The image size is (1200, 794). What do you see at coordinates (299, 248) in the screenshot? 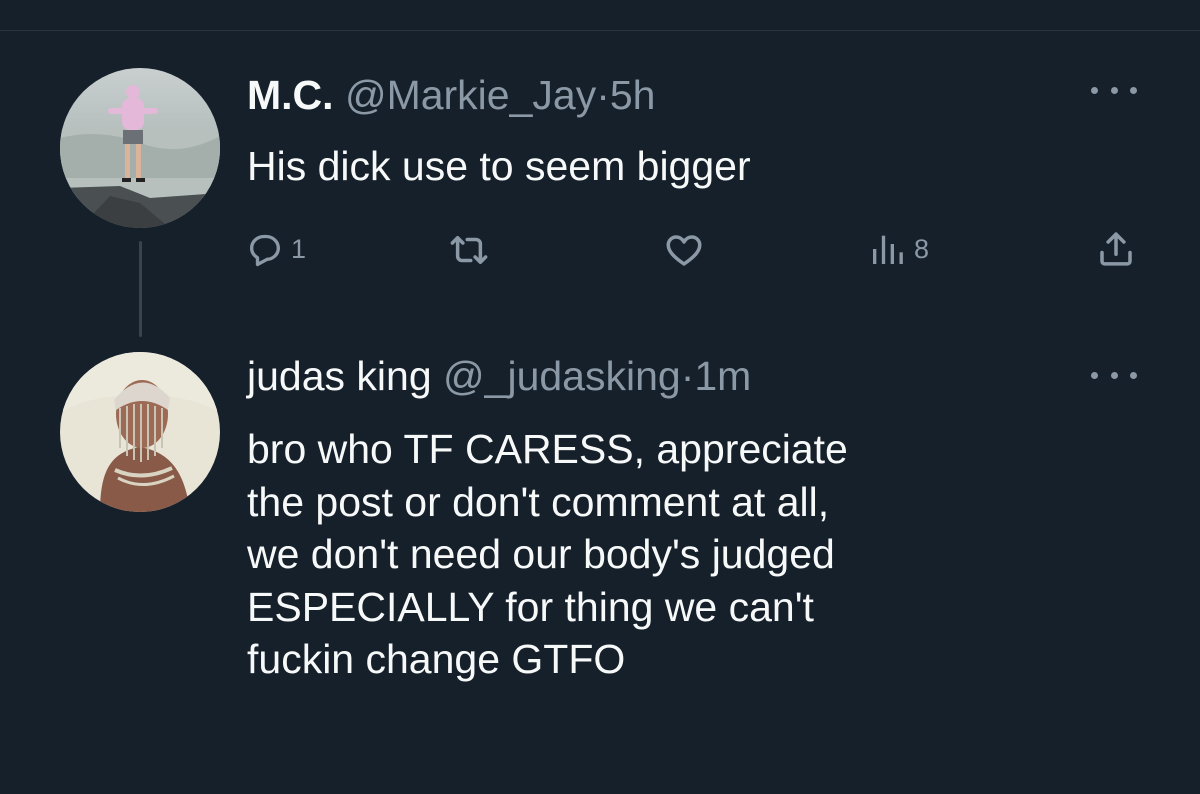
I see `reply-count: 1` at bounding box center [299, 248].